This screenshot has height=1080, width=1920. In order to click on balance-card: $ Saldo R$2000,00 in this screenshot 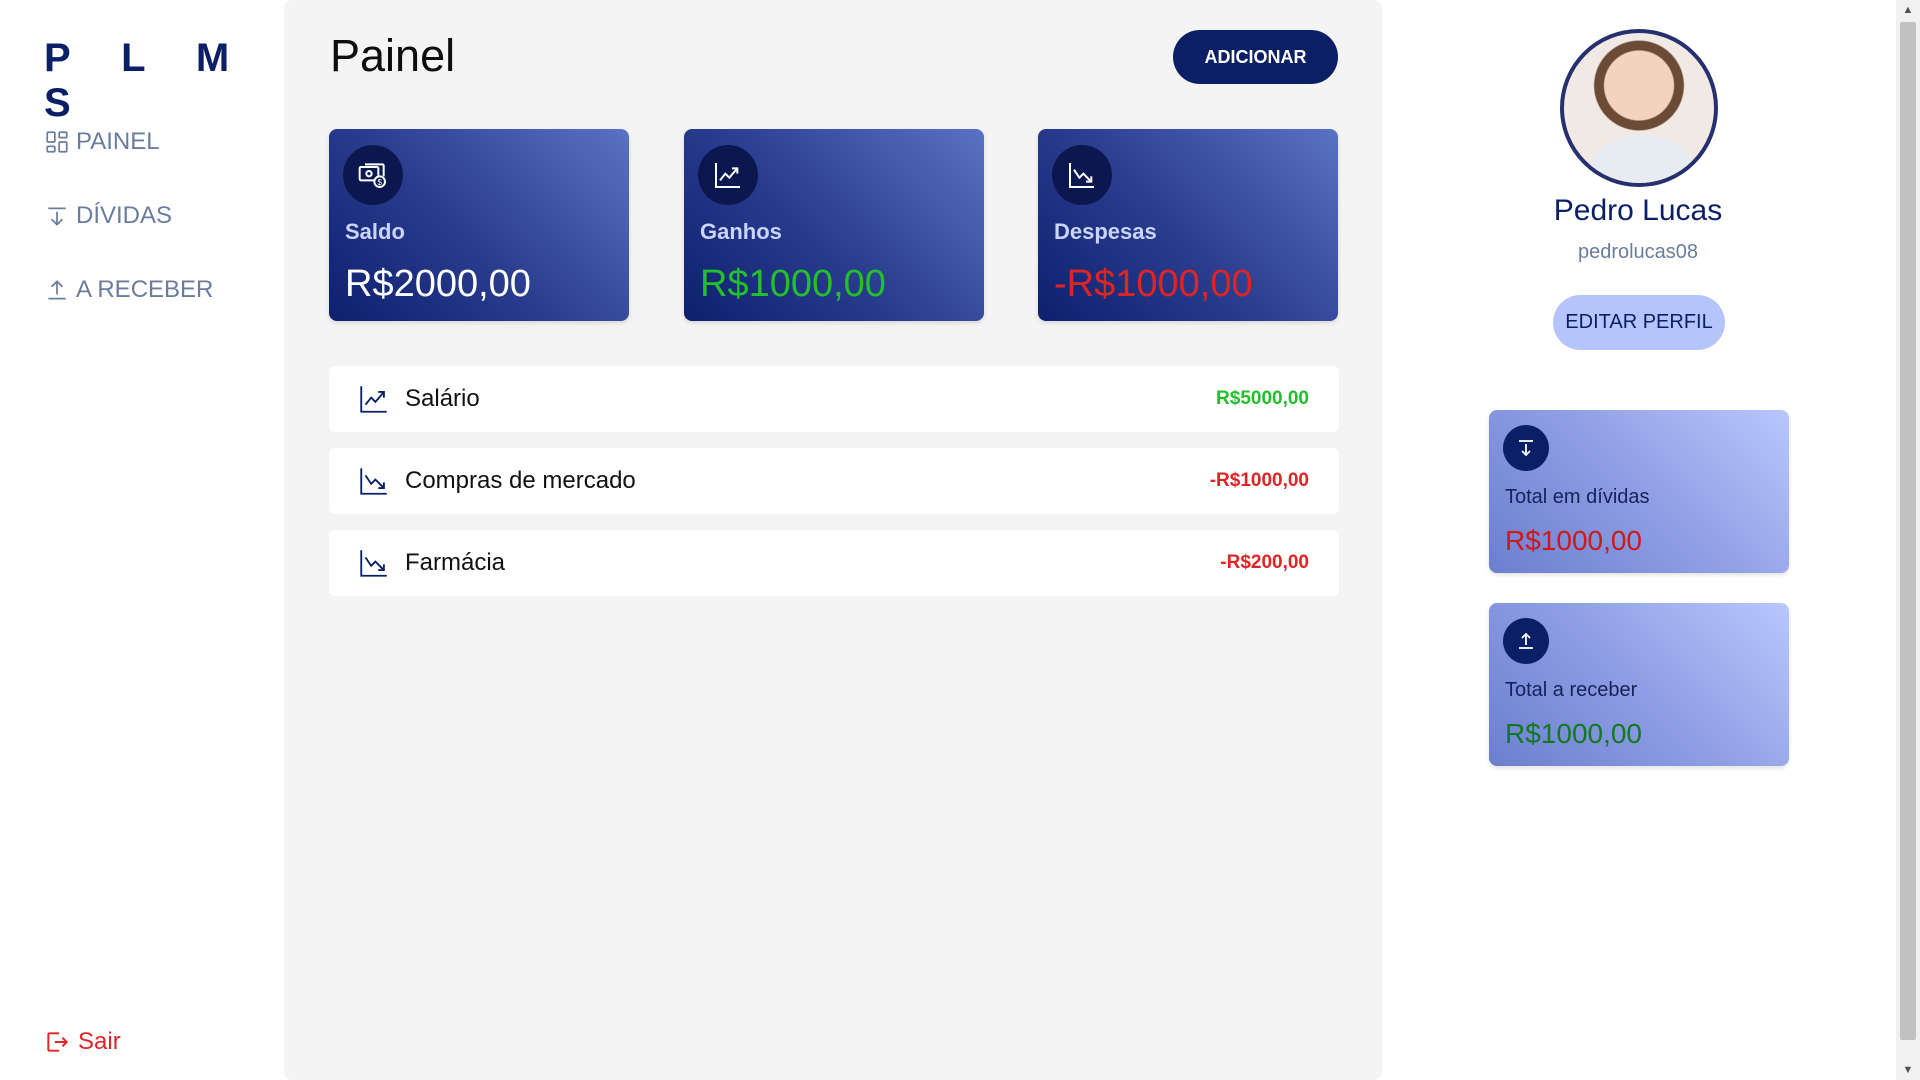, I will do `click(479, 225)`.